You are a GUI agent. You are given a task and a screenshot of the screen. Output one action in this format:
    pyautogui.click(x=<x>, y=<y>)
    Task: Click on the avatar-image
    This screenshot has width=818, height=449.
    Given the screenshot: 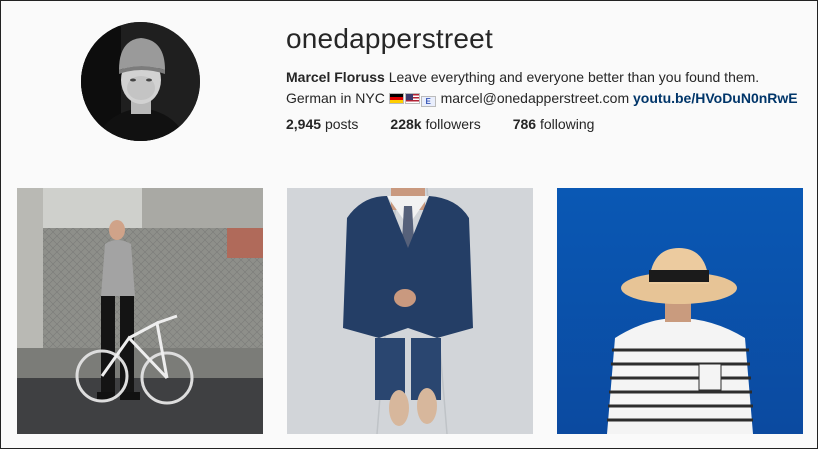 What is the action you would take?
    pyautogui.click(x=140, y=81)
    